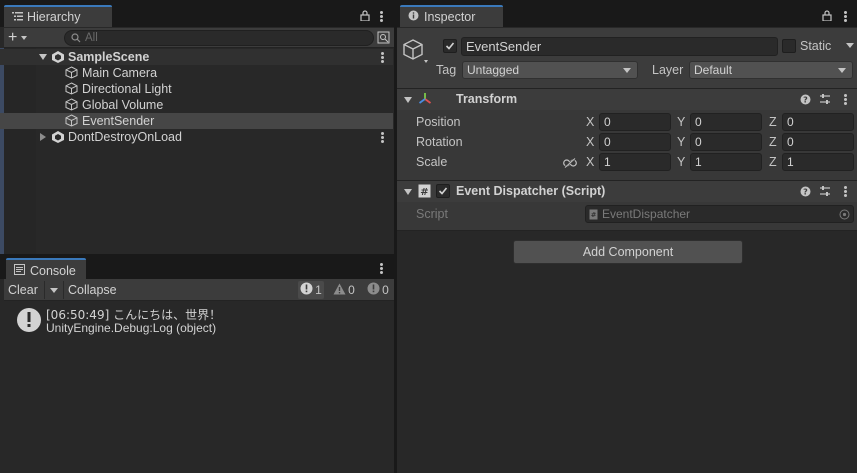 This screenshot has height=473, width=857. Describe the element at coordinates (29, 321) in the screenshot. I see `info-message-icon` at that location.